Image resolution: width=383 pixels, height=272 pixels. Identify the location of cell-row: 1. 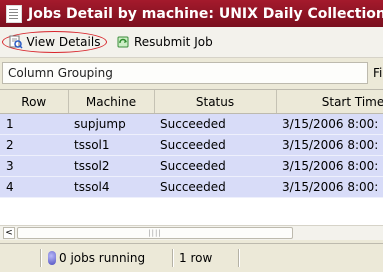
(34, 124).